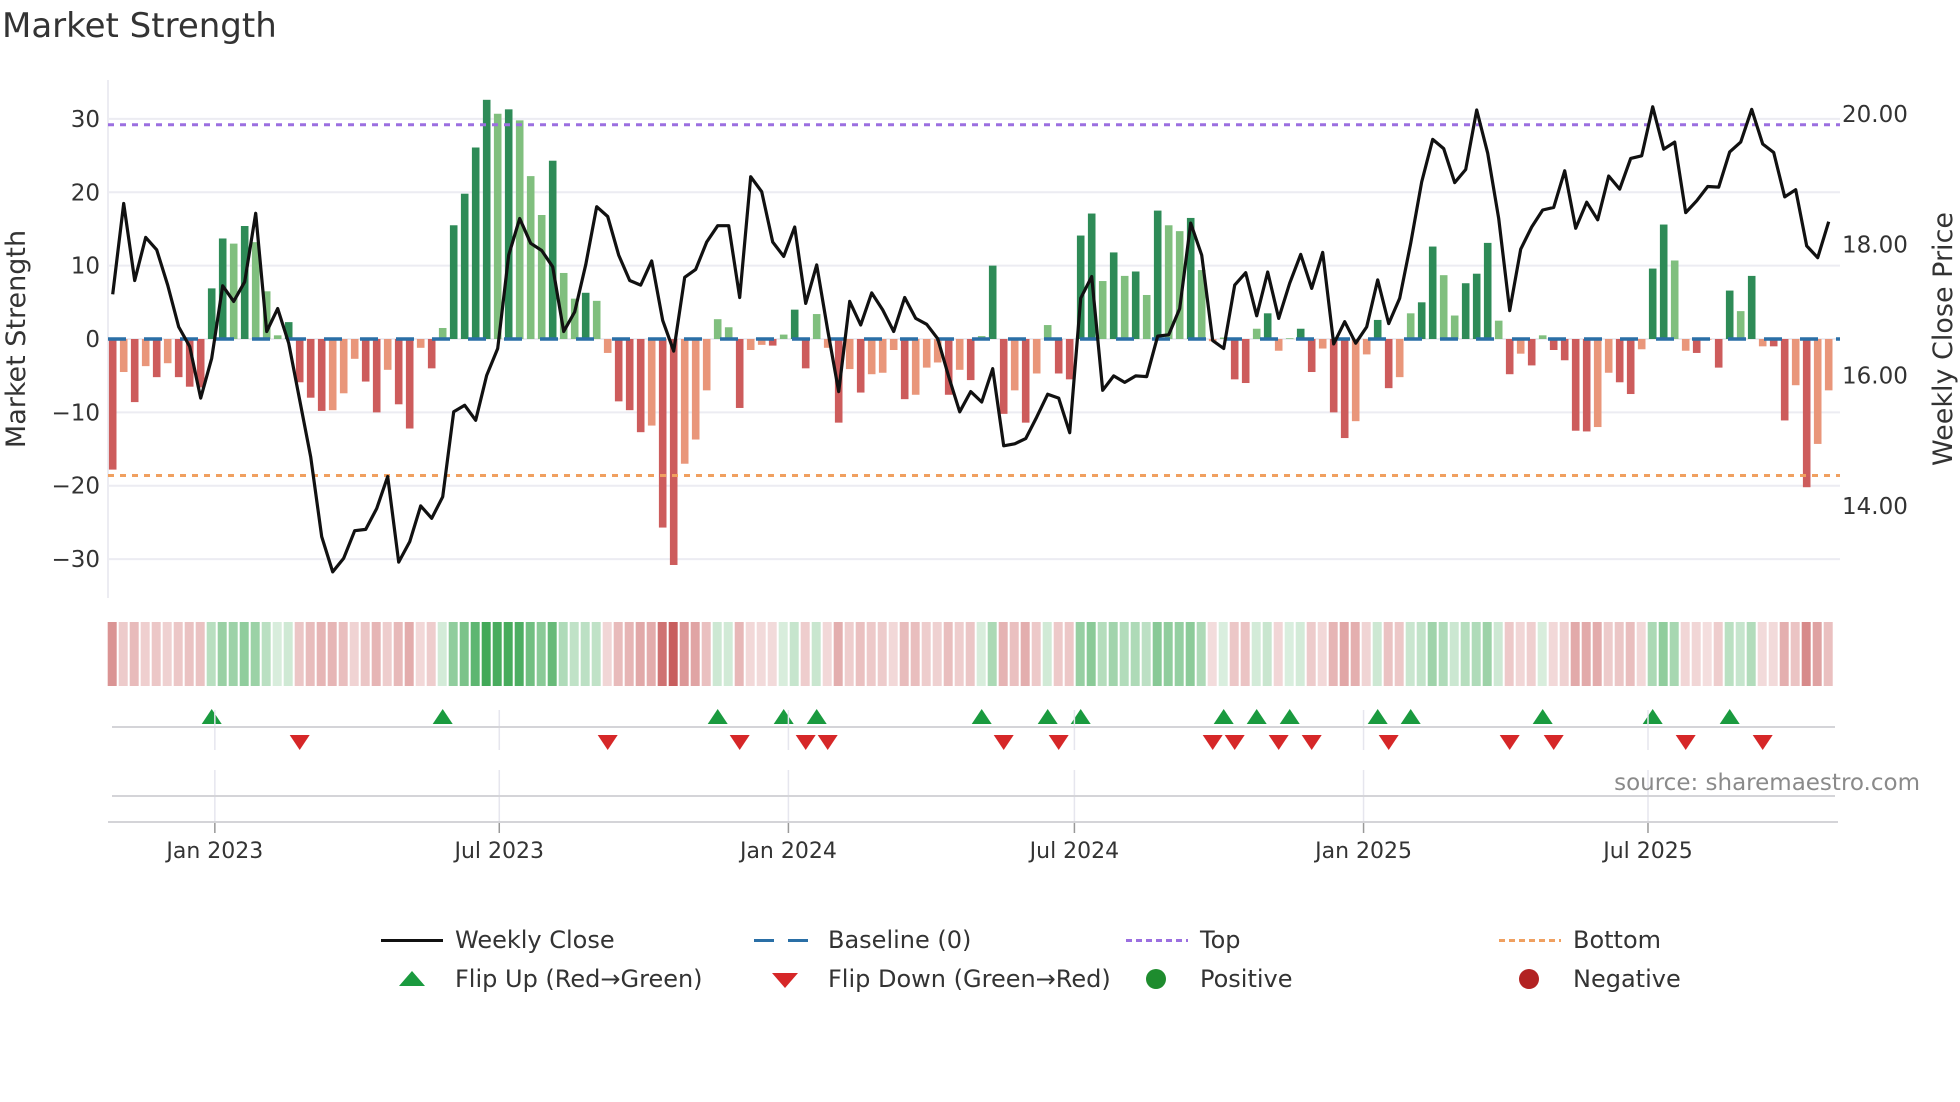 The height and width of the screenshot is (1102, 1960). Describe the element at coordinates (1627, 979) in the screenshot. I see `legend-label: Negative` at that location.